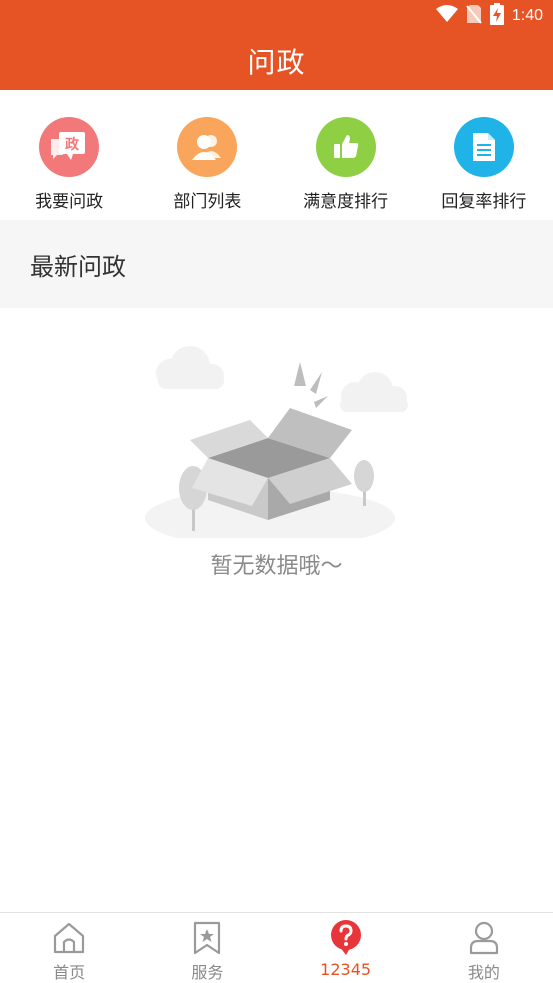 The height and width of the screenshot is (983, 553). What do you see at coordinates (527, 15) in the screenshot?
I see `status-time: 1:40` at bounding box center [527, 15].